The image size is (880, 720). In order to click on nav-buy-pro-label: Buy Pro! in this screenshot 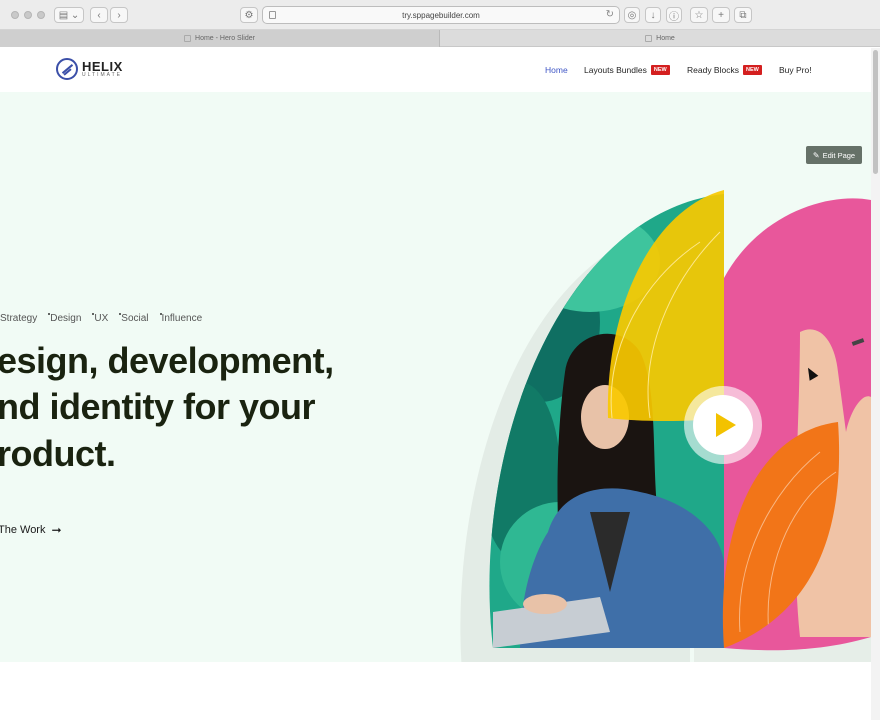, I will do `click(795, 70)`.